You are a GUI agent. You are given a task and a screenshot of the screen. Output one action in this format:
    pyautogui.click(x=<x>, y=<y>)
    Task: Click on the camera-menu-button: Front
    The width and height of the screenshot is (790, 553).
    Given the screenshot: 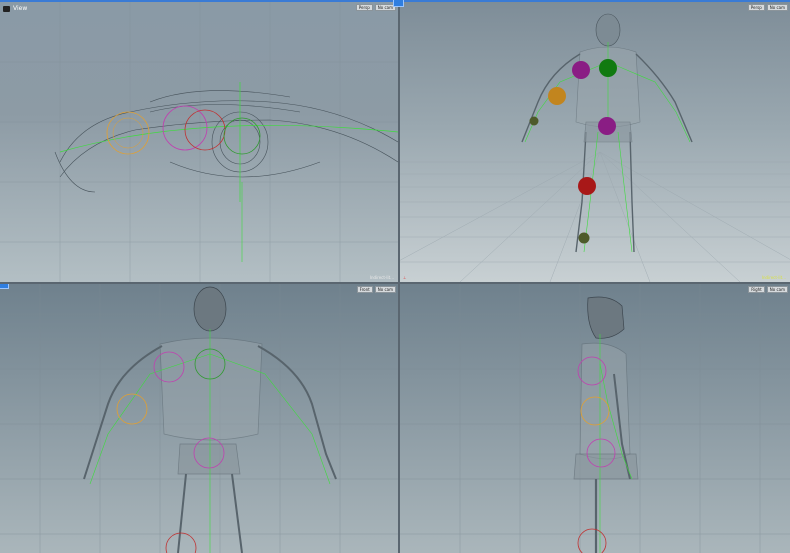 What is the action you would take?
    pyautogui.click(x=364, y=289)
    